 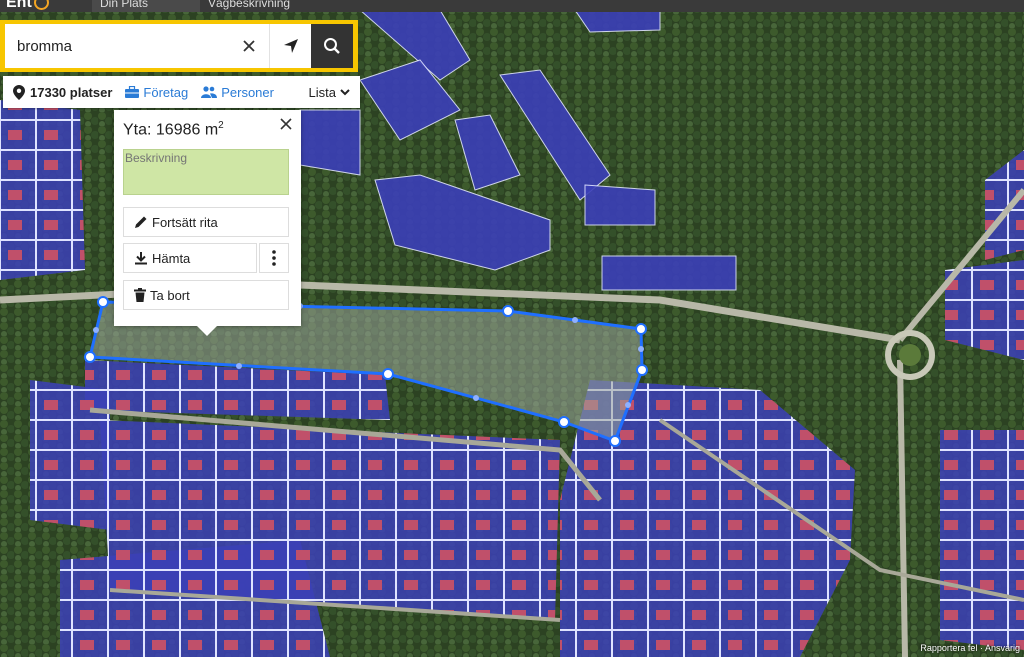 I want to click on more-vertical-icon, so click(x=274, y=258).